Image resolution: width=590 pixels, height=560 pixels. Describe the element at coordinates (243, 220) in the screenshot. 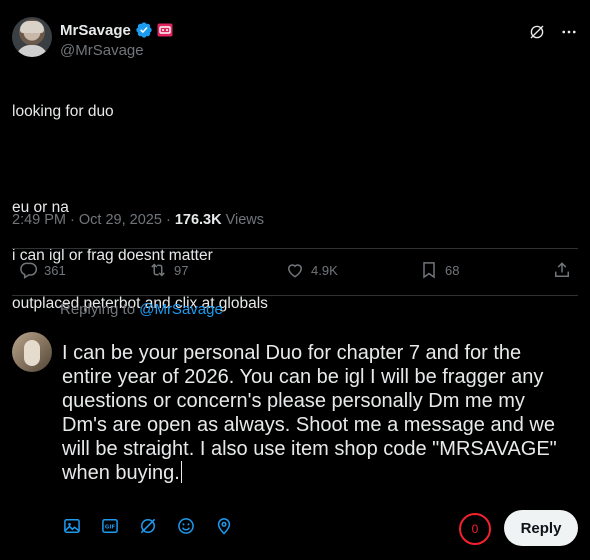

I see `views-label: Views` at that location.